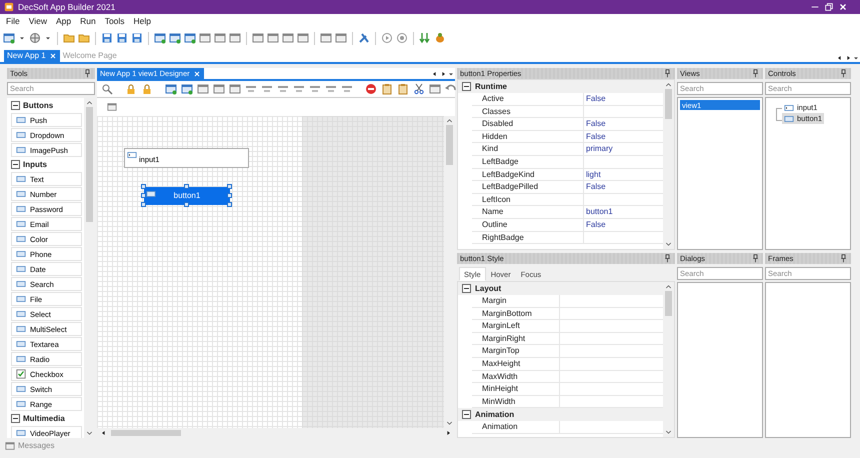  Describe the element at coordinates (38, 105) in the screenshot. I see `group-label: Buttons` at that location.